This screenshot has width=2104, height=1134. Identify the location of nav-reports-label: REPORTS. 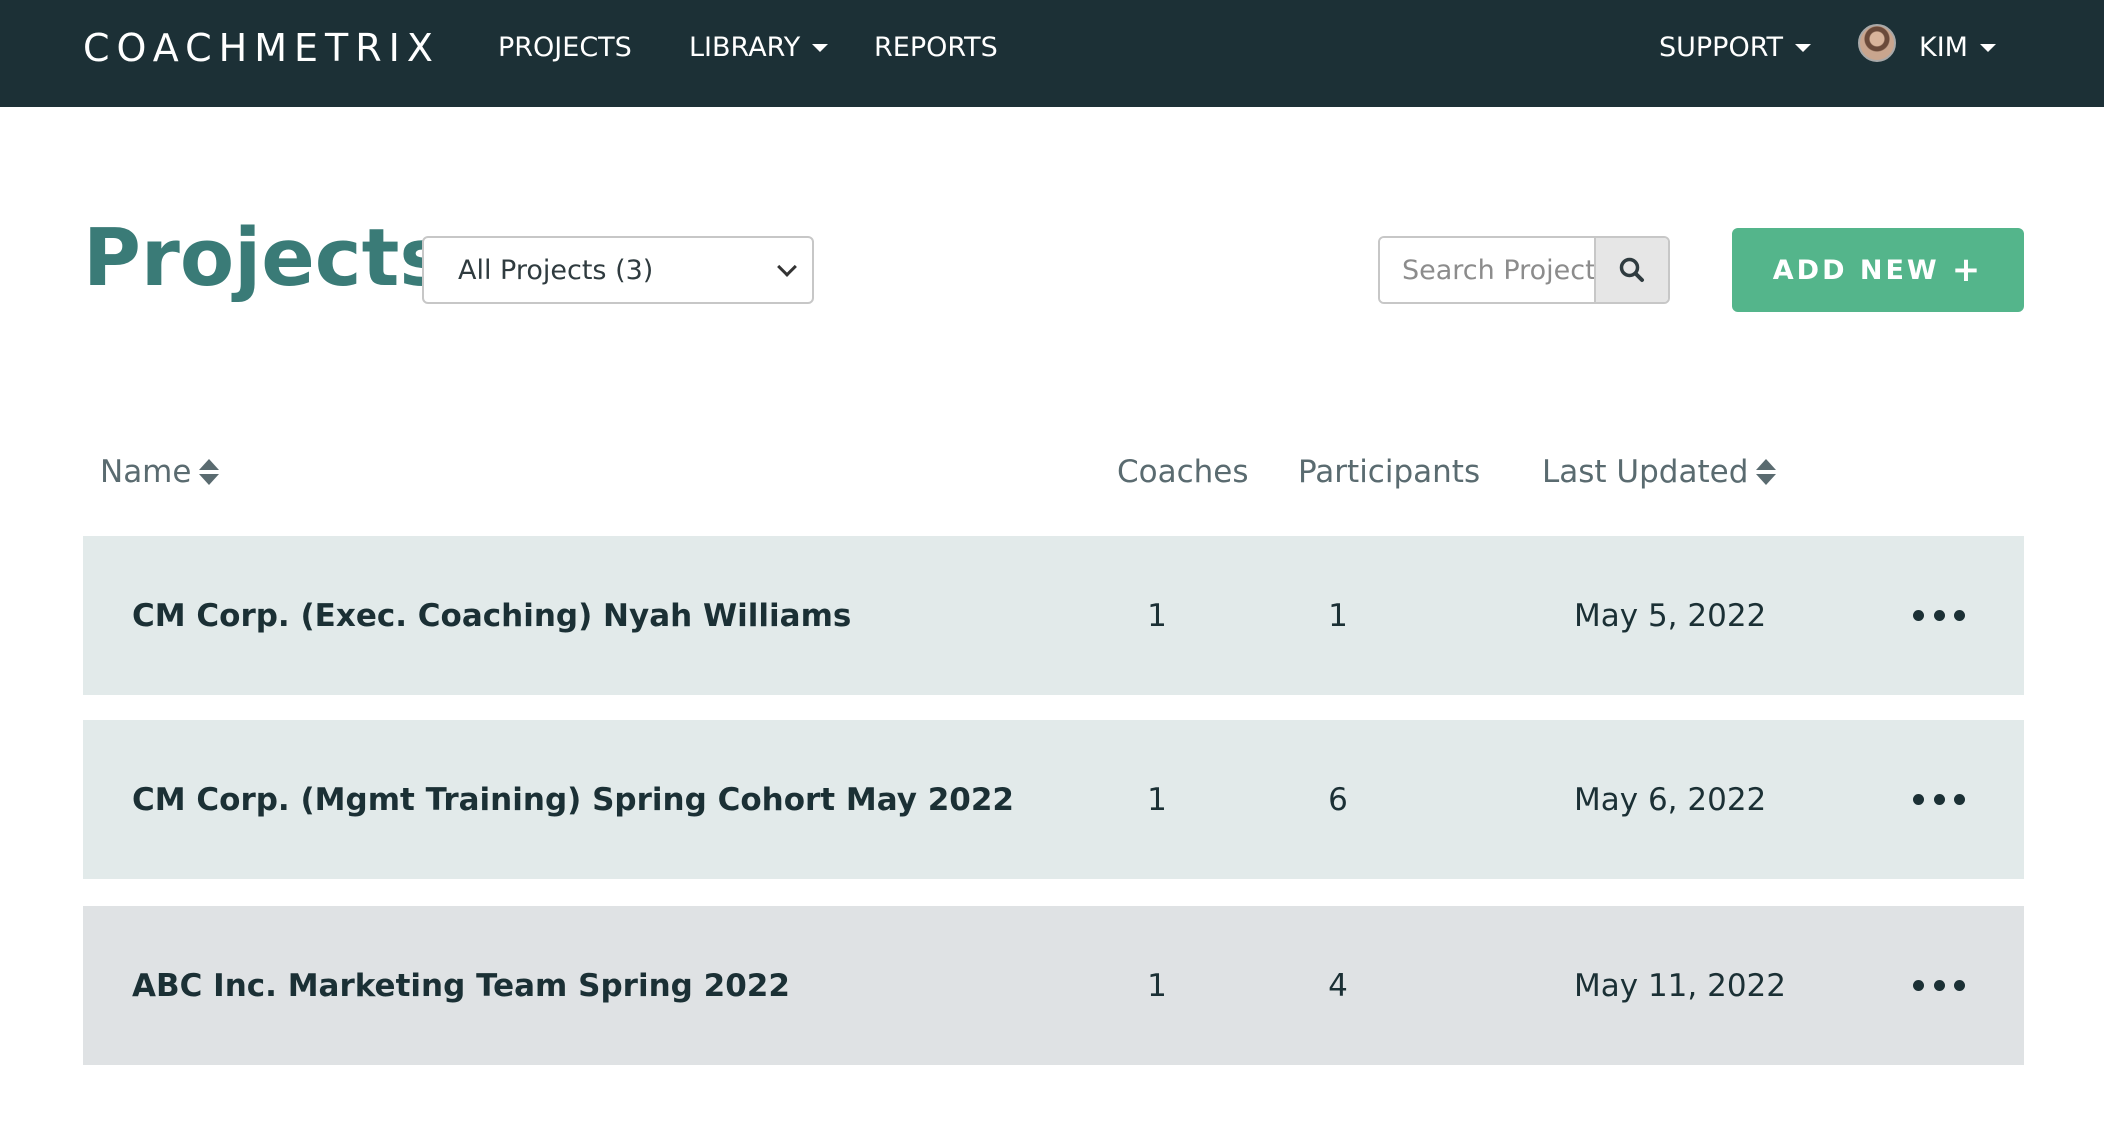
(936, 47).